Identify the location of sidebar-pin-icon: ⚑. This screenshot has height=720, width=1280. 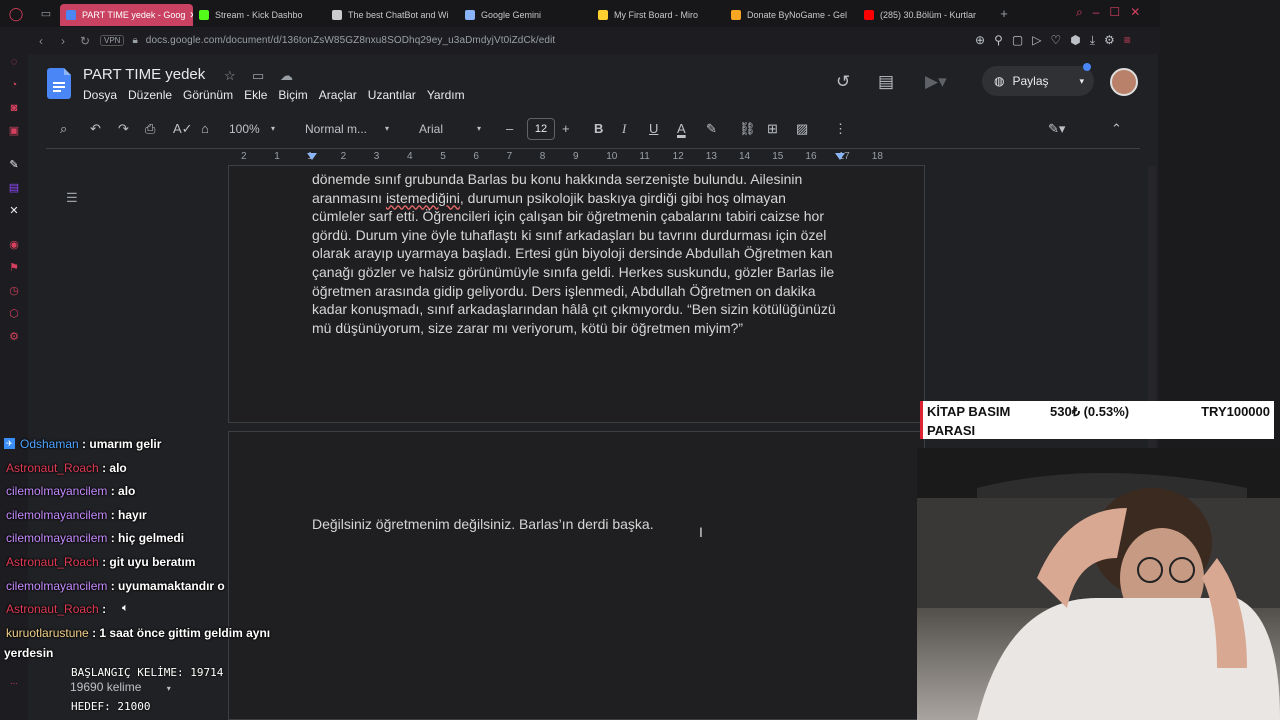
(14, 268).